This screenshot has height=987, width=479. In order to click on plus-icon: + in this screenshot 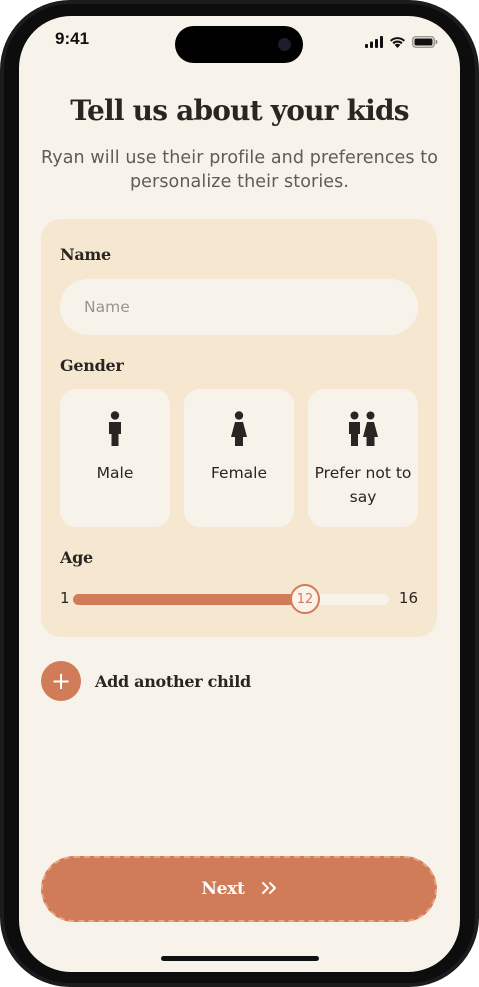, I will do `click(61, 681)`.